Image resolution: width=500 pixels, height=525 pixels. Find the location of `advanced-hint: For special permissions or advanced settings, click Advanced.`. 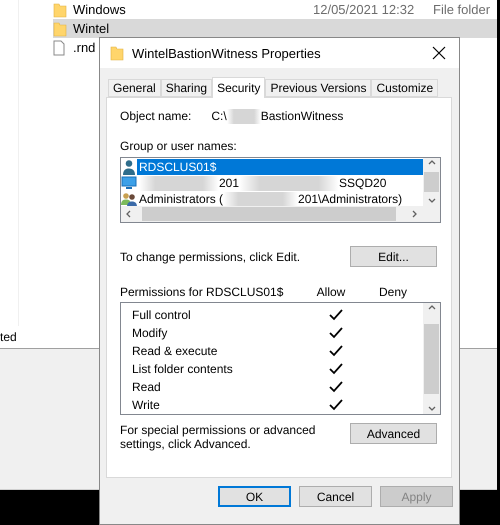

advanced-hint: For special permissions or advanced settings, click Advanced. is located at coordinates (218, 437).